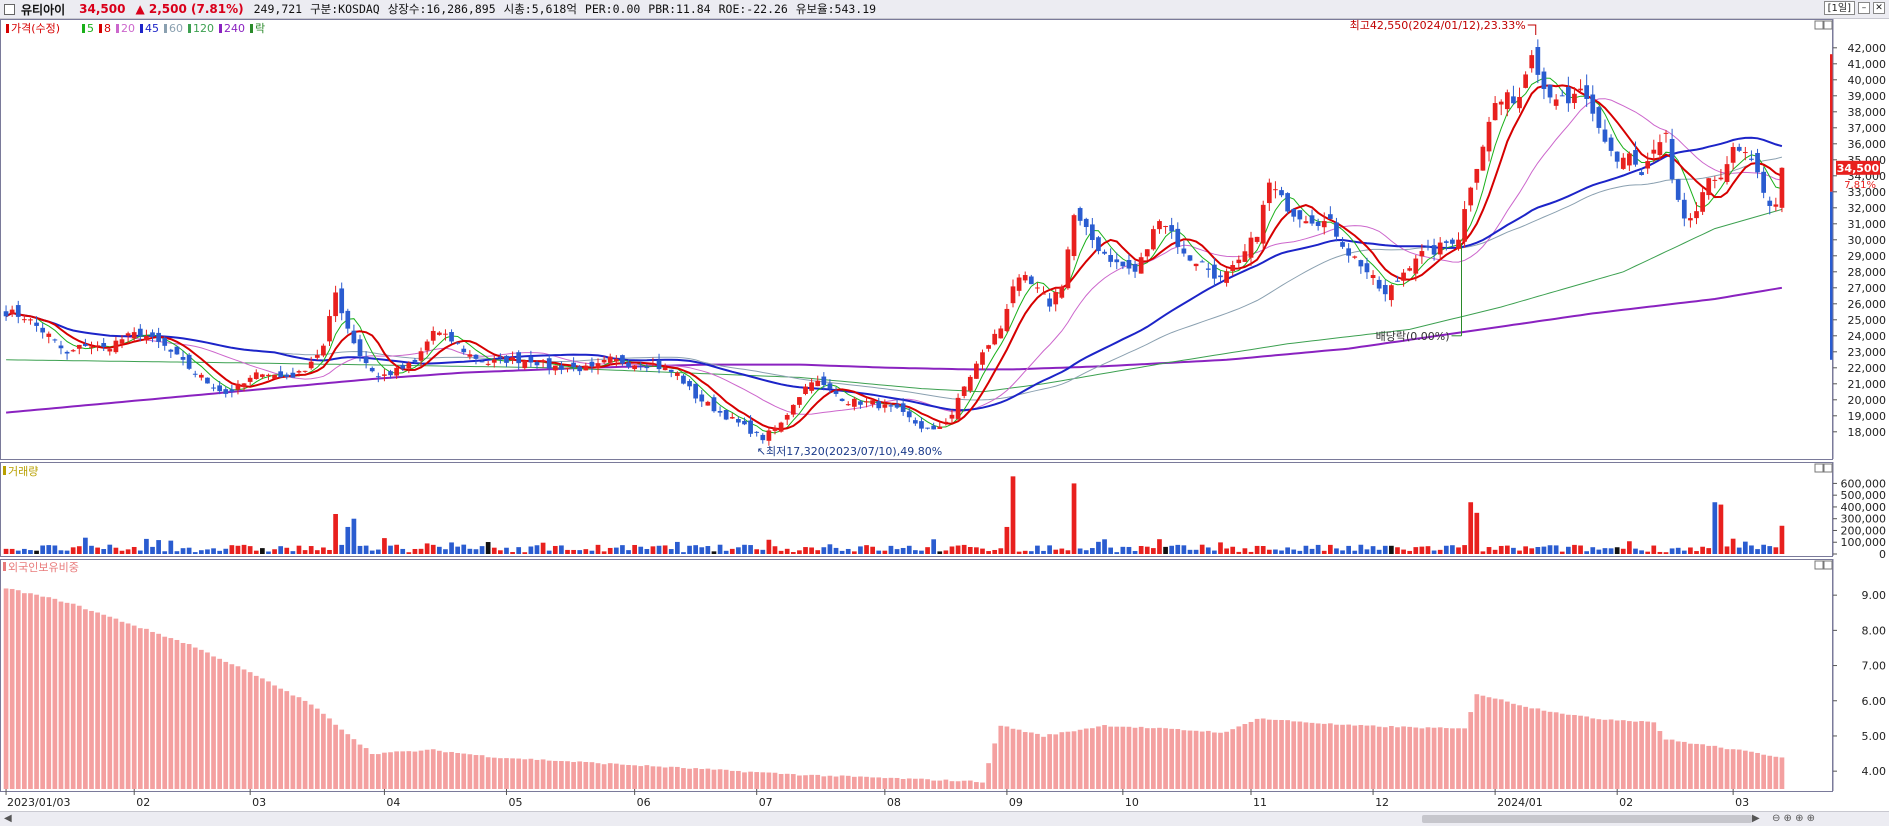 Image resolution: width=1889 pixels, height=826 pixels. Describe the element at coordinates (1587, 819) in the screenshot. I see `scroll-thumb` at that location.